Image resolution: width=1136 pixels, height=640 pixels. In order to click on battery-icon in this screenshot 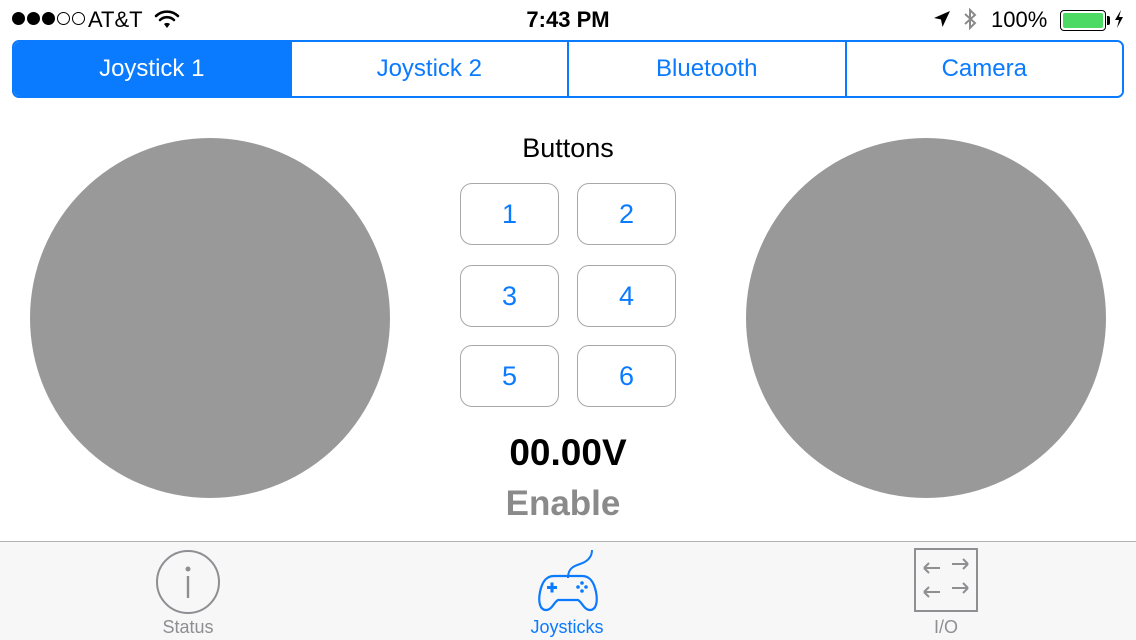, I will do `click(1083, 20)`.